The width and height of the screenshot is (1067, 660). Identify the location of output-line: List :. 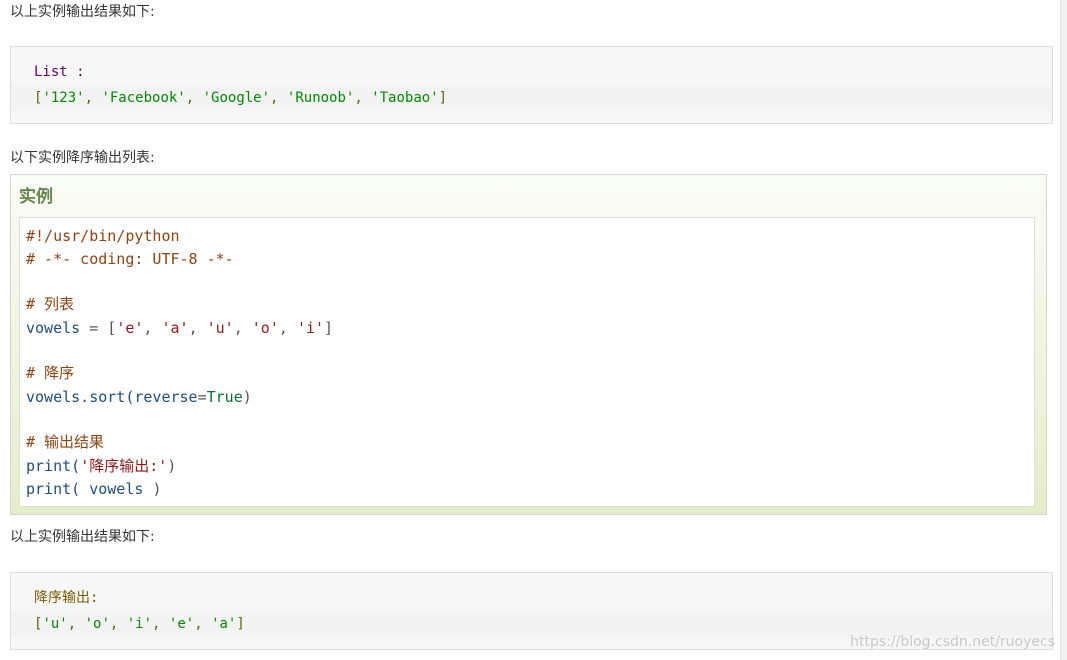
(531, 72).